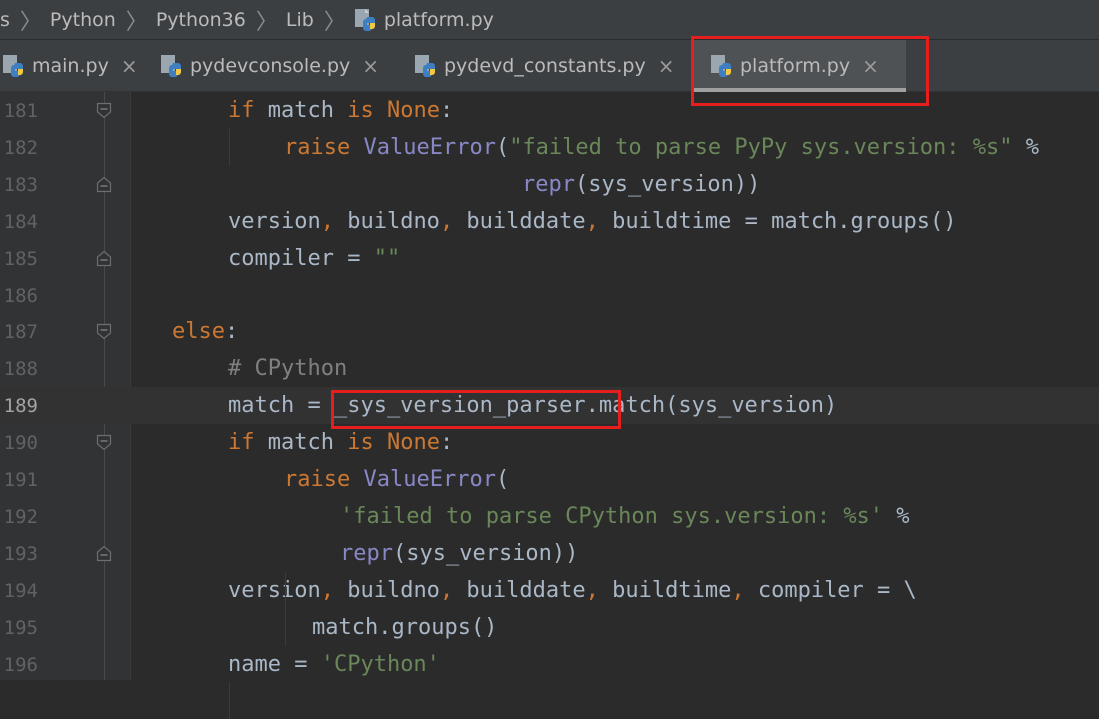 This screenshot has height=719, width=1099. I want to click on breadcrumb-item-lib: Lib, so click(300, 20).